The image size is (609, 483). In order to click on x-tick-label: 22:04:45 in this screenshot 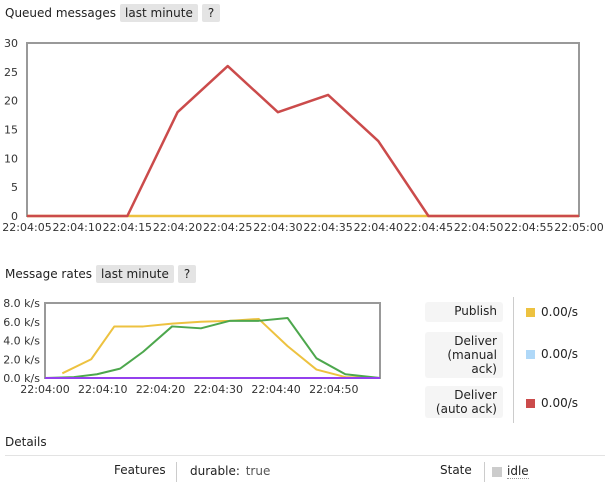, I will do `click(428, 227)`.